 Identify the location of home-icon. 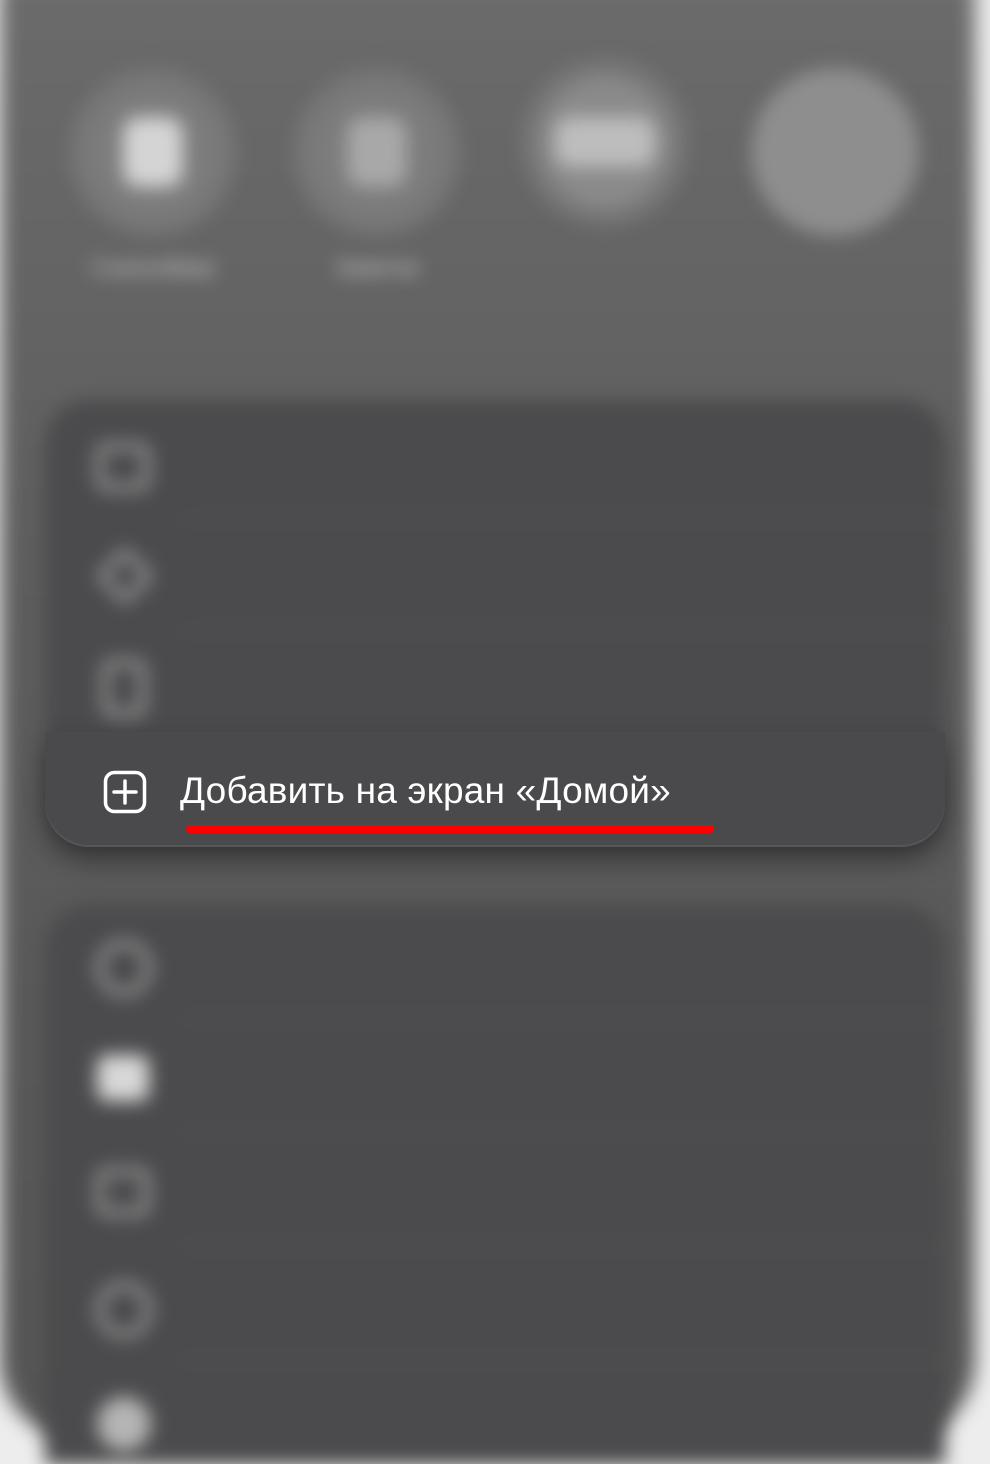
(123, 1192).